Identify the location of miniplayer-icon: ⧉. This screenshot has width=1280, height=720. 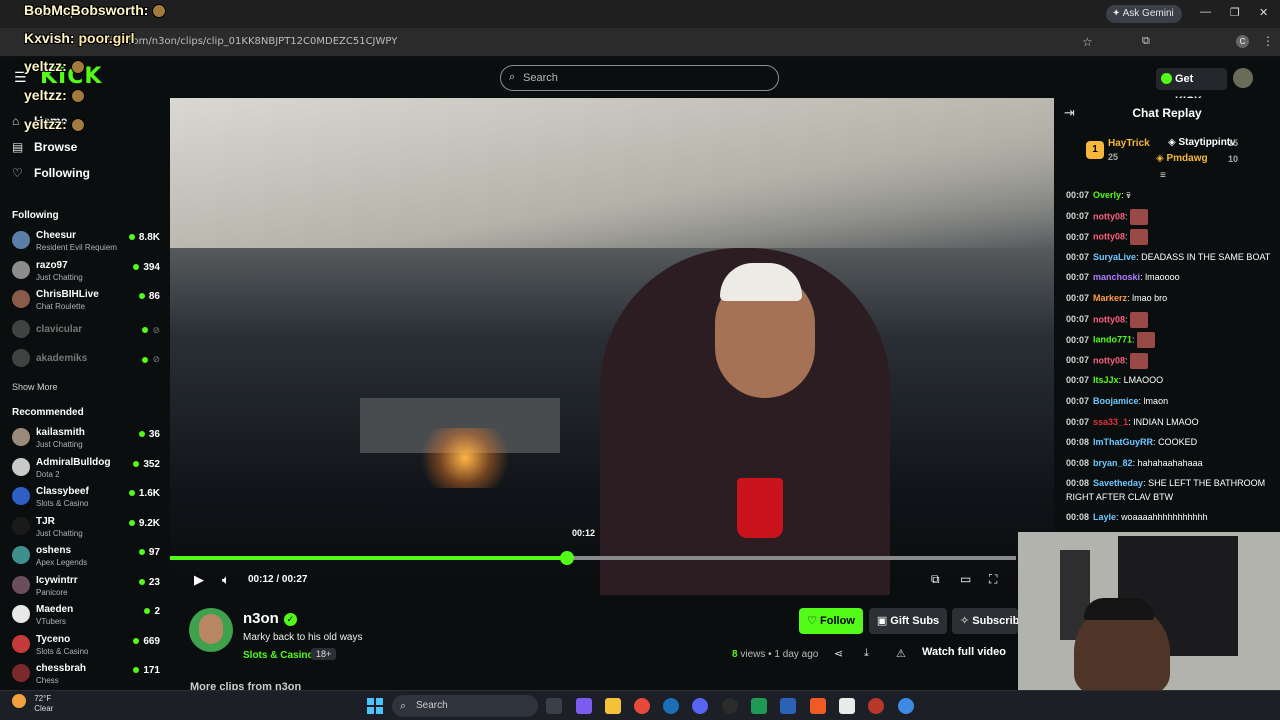
(935, 579).